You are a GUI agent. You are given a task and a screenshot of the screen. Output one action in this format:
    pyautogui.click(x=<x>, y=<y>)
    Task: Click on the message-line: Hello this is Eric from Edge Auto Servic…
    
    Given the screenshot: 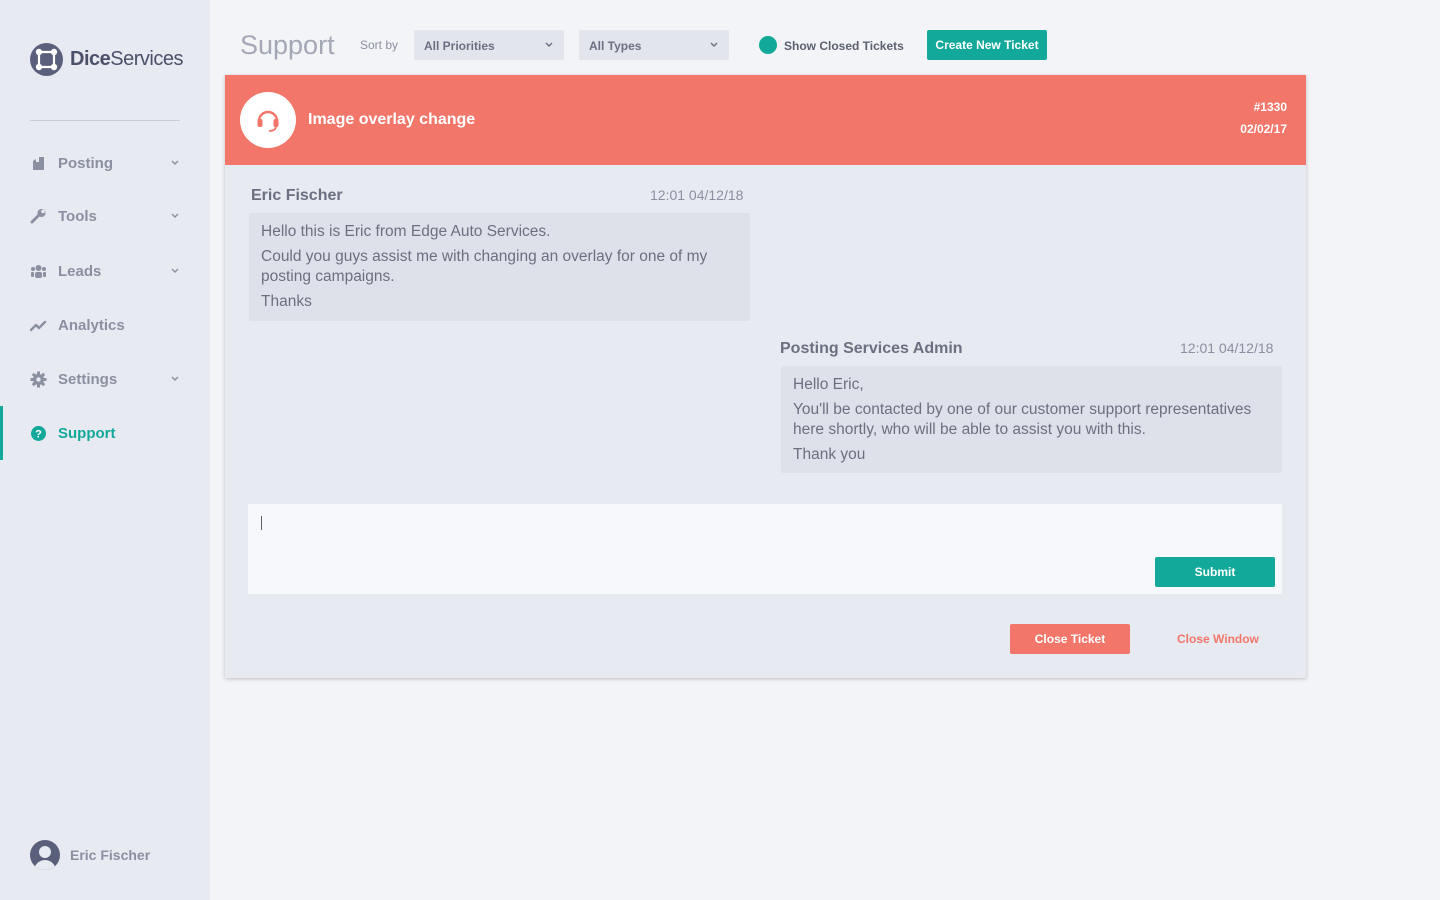 What is the action you would take?
    pyautogui.click(x=406, y=231)
    